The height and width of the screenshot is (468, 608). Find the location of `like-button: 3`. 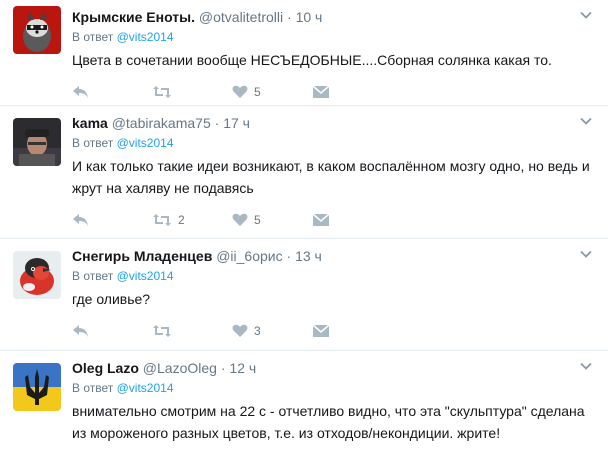

like-button: 3 is located at coordinates (272, 331).